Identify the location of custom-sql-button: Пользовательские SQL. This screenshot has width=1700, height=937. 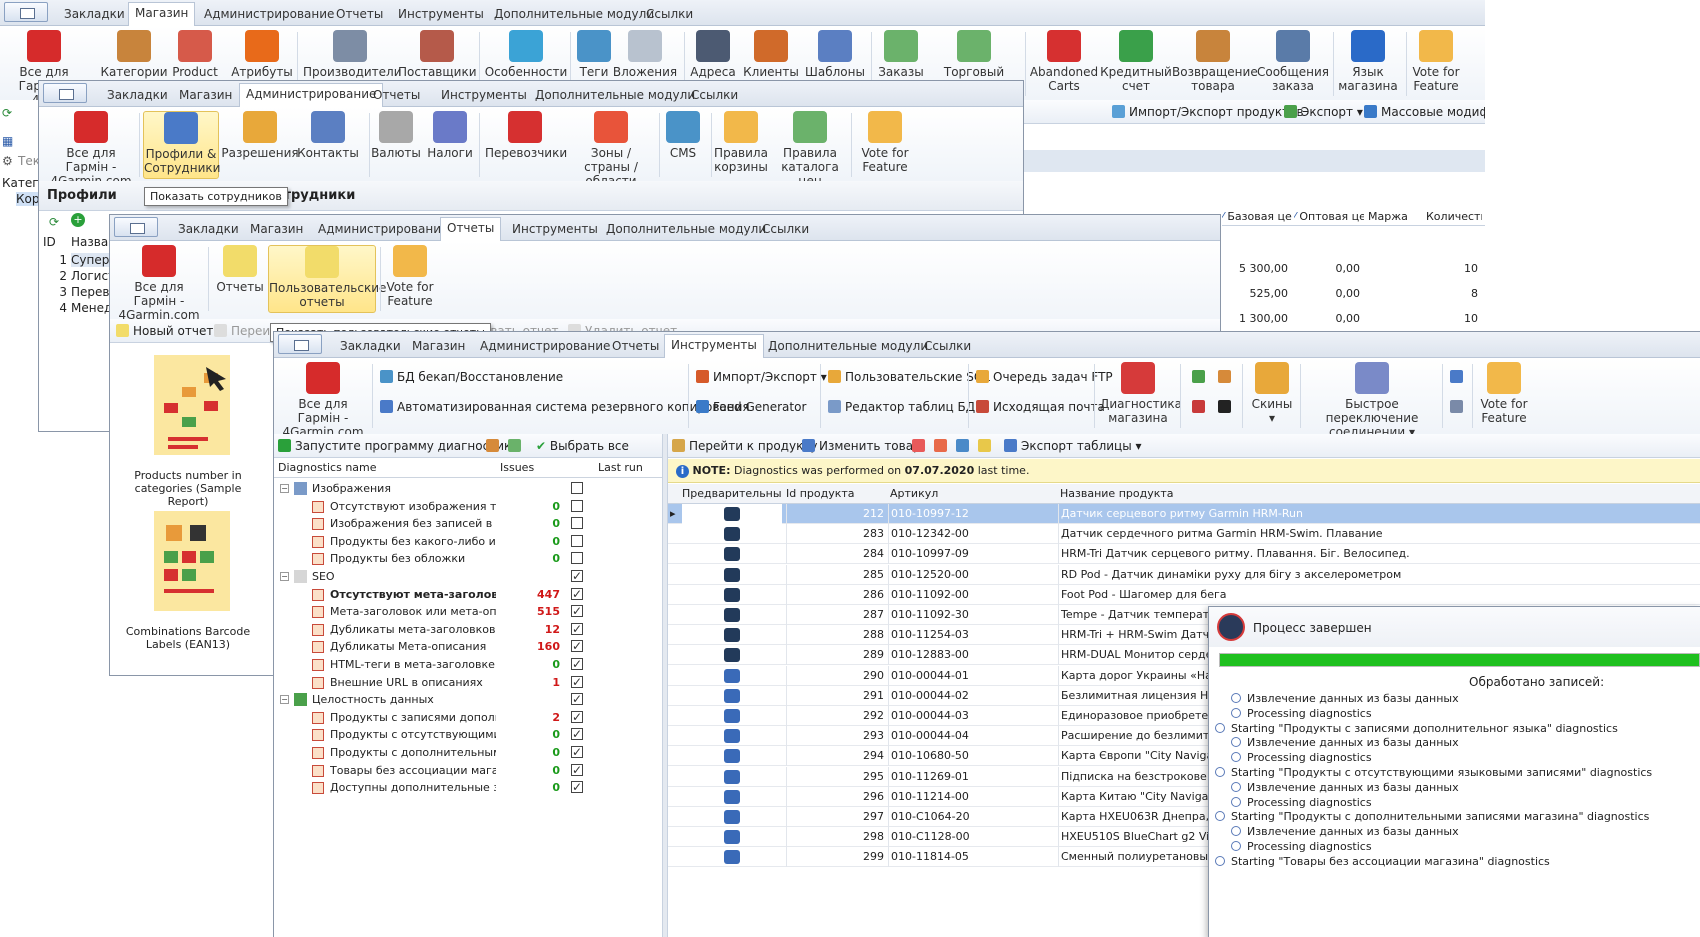
(909, 377).